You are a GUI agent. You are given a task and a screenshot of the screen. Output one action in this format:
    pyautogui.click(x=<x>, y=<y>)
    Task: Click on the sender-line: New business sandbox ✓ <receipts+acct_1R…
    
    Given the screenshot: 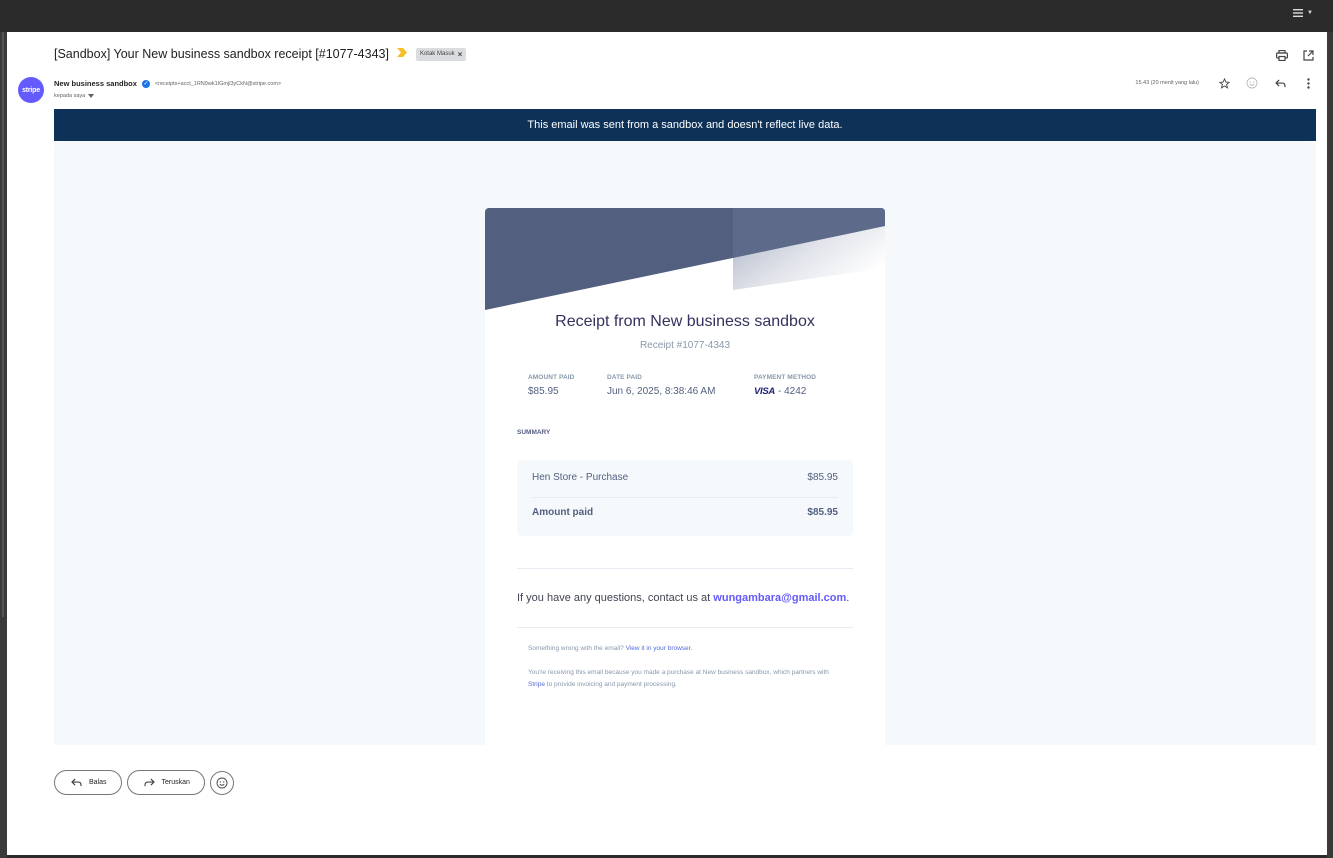 What is the action you would take?
    pyautogui.click(x=167, y=83)
    